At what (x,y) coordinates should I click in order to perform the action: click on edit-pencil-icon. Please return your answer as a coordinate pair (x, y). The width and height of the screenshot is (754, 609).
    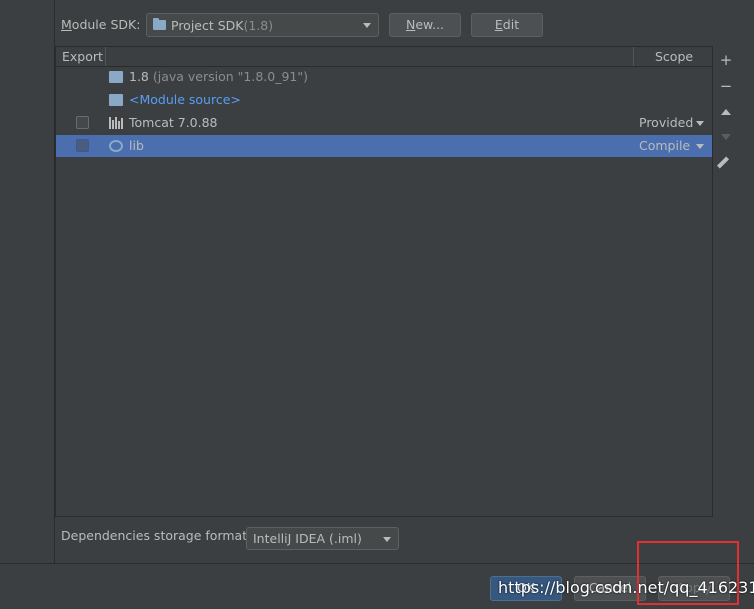
    Looking at the image, I should click on (726, 163).